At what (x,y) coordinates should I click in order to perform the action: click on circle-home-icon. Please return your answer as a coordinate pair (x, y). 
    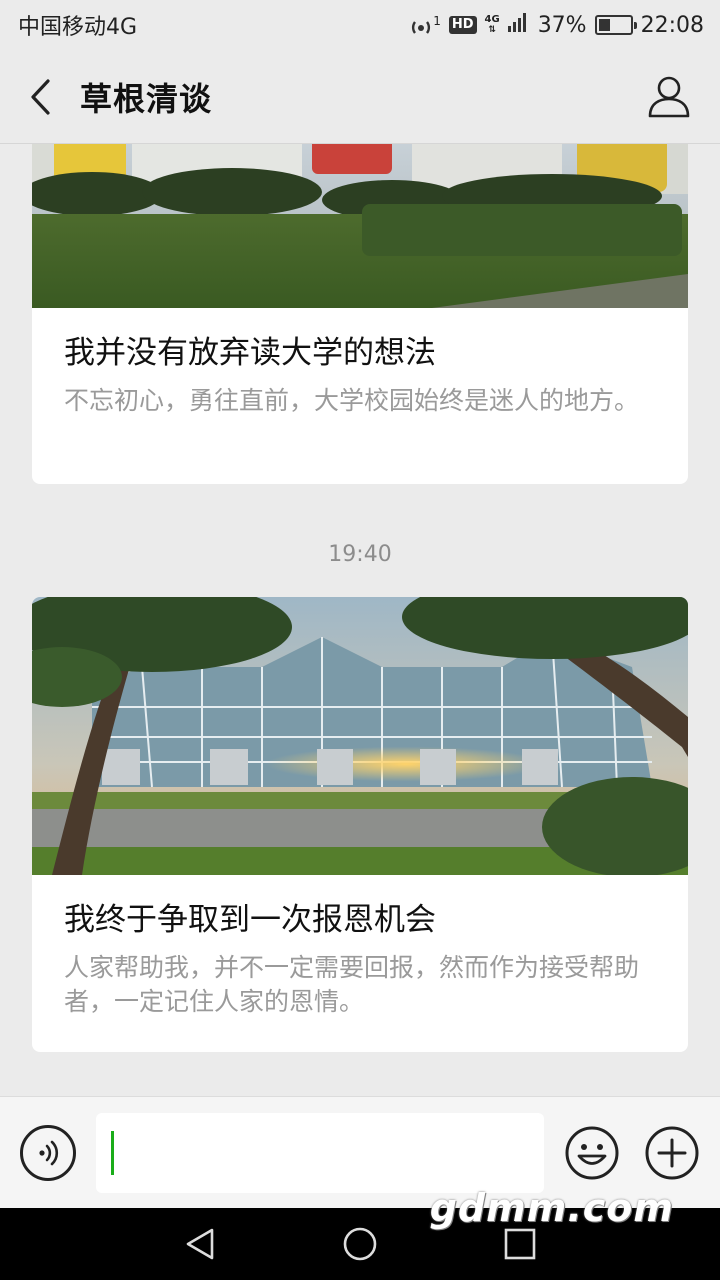
    Looking at the image, I should click on (360, 1244).